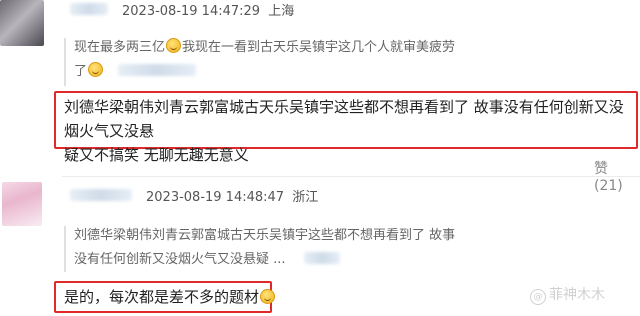 The height and width of the screenshot is (316, 640). Describe the element at coordinates (608, 186) in the screenshot. I see `like-count: (21)` at that location.